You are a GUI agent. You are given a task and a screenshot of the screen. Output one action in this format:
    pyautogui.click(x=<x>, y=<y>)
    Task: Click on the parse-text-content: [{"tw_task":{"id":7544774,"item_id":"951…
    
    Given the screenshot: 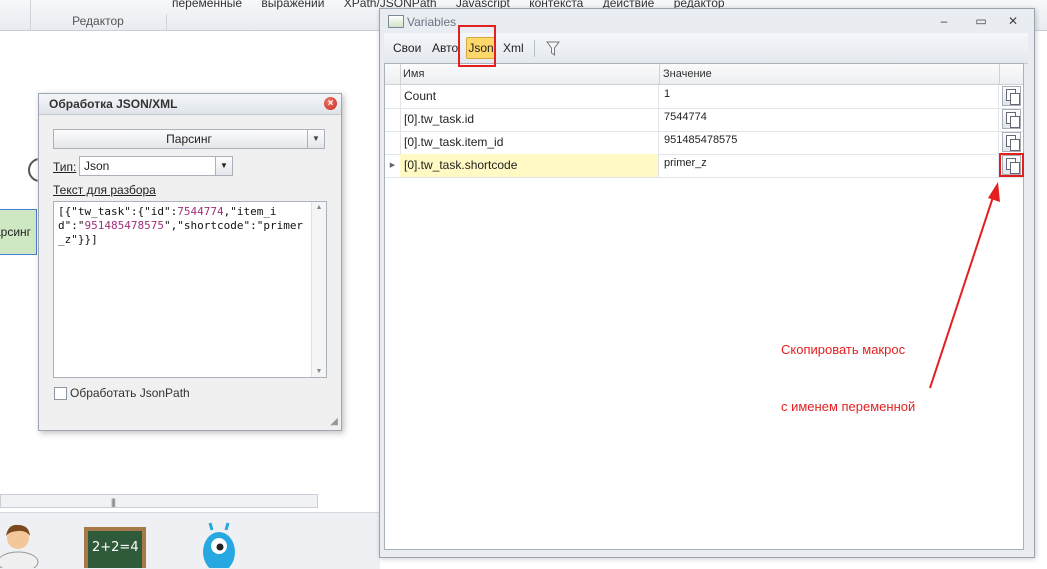 What is the action you would take?
    pyautogui.click(x=183, y=226)
    